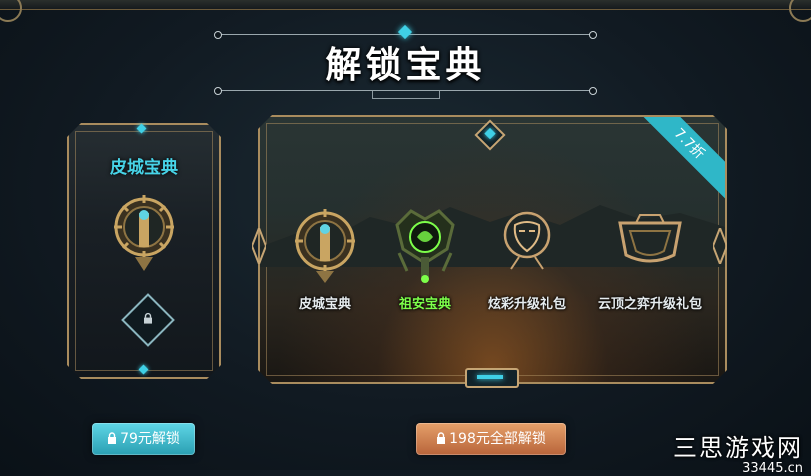 Image resolution: width=811 pixels, height=476 pixels. What do you see at coordinates (144, 168) in the screenshot?
I see `card-title: 皮城宝典` at bounding box center [144, 168].